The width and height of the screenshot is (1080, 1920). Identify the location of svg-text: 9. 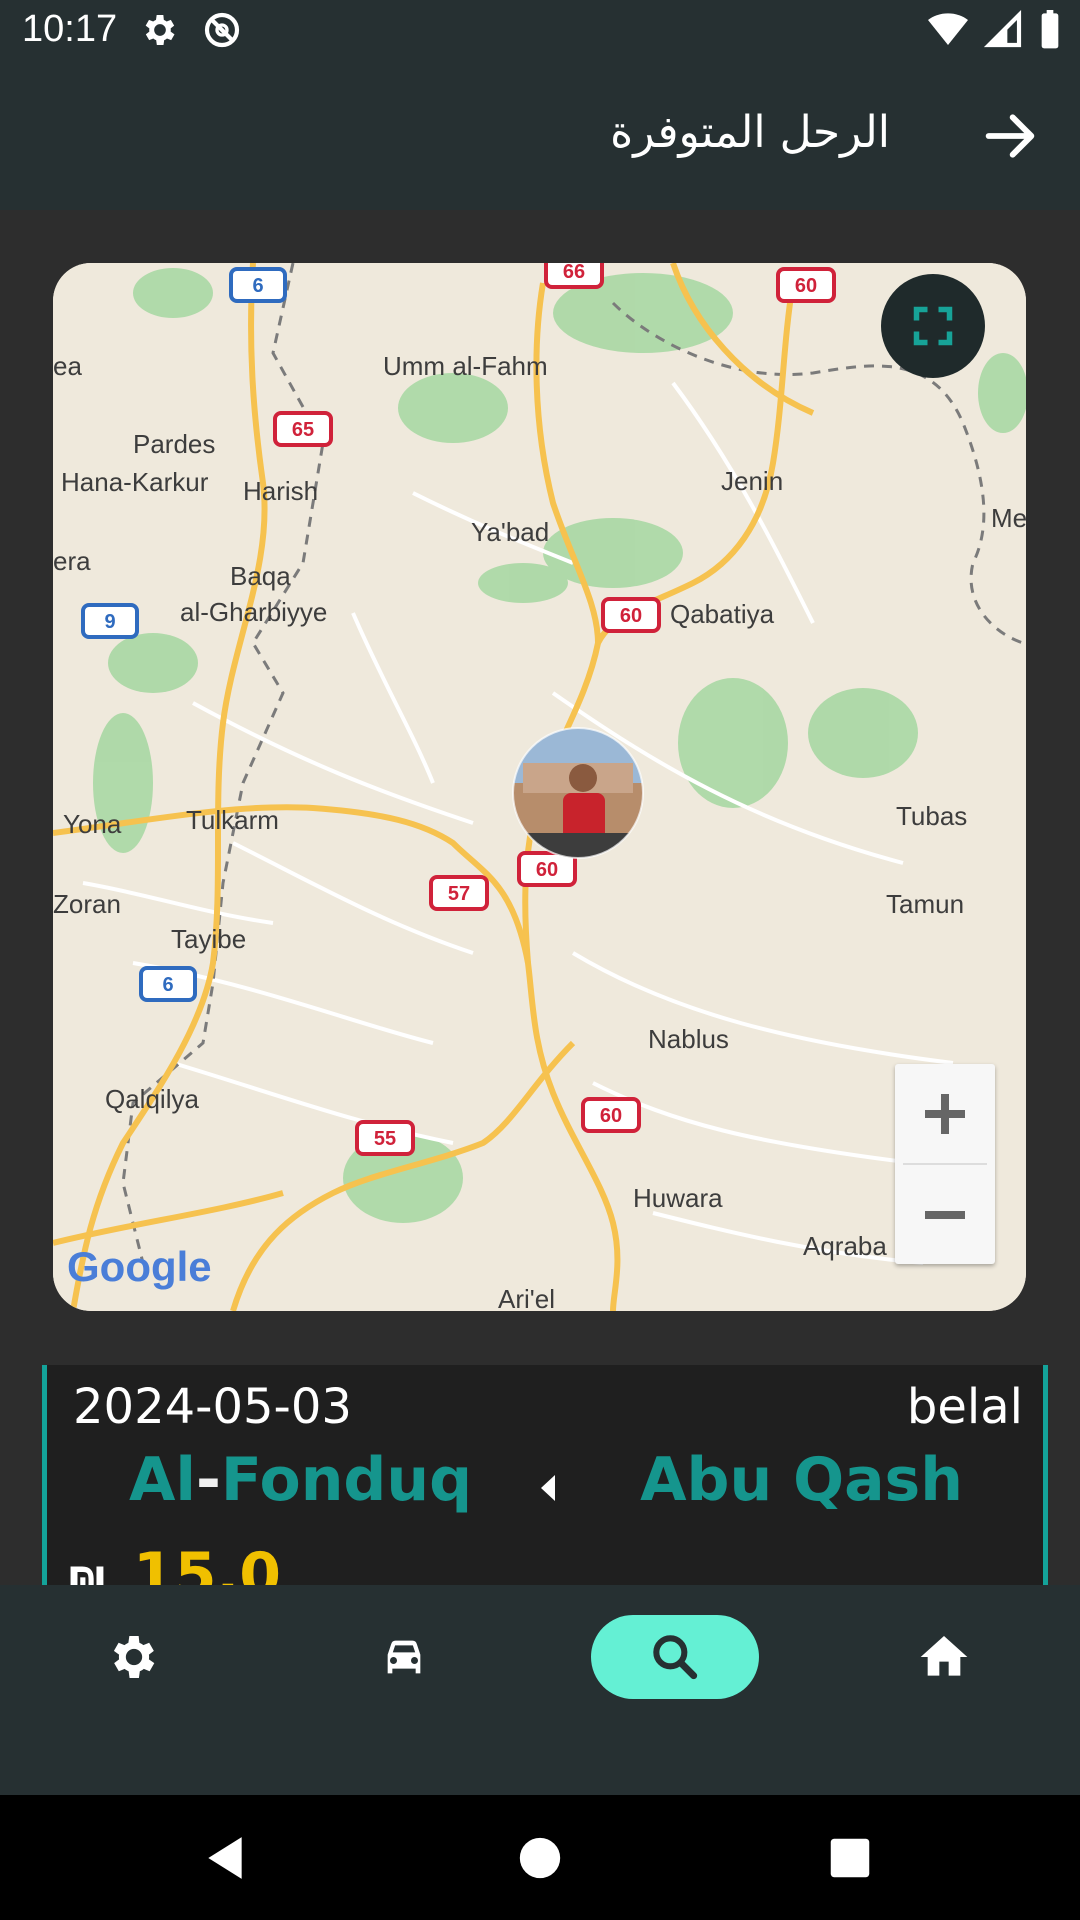
(109, 622).